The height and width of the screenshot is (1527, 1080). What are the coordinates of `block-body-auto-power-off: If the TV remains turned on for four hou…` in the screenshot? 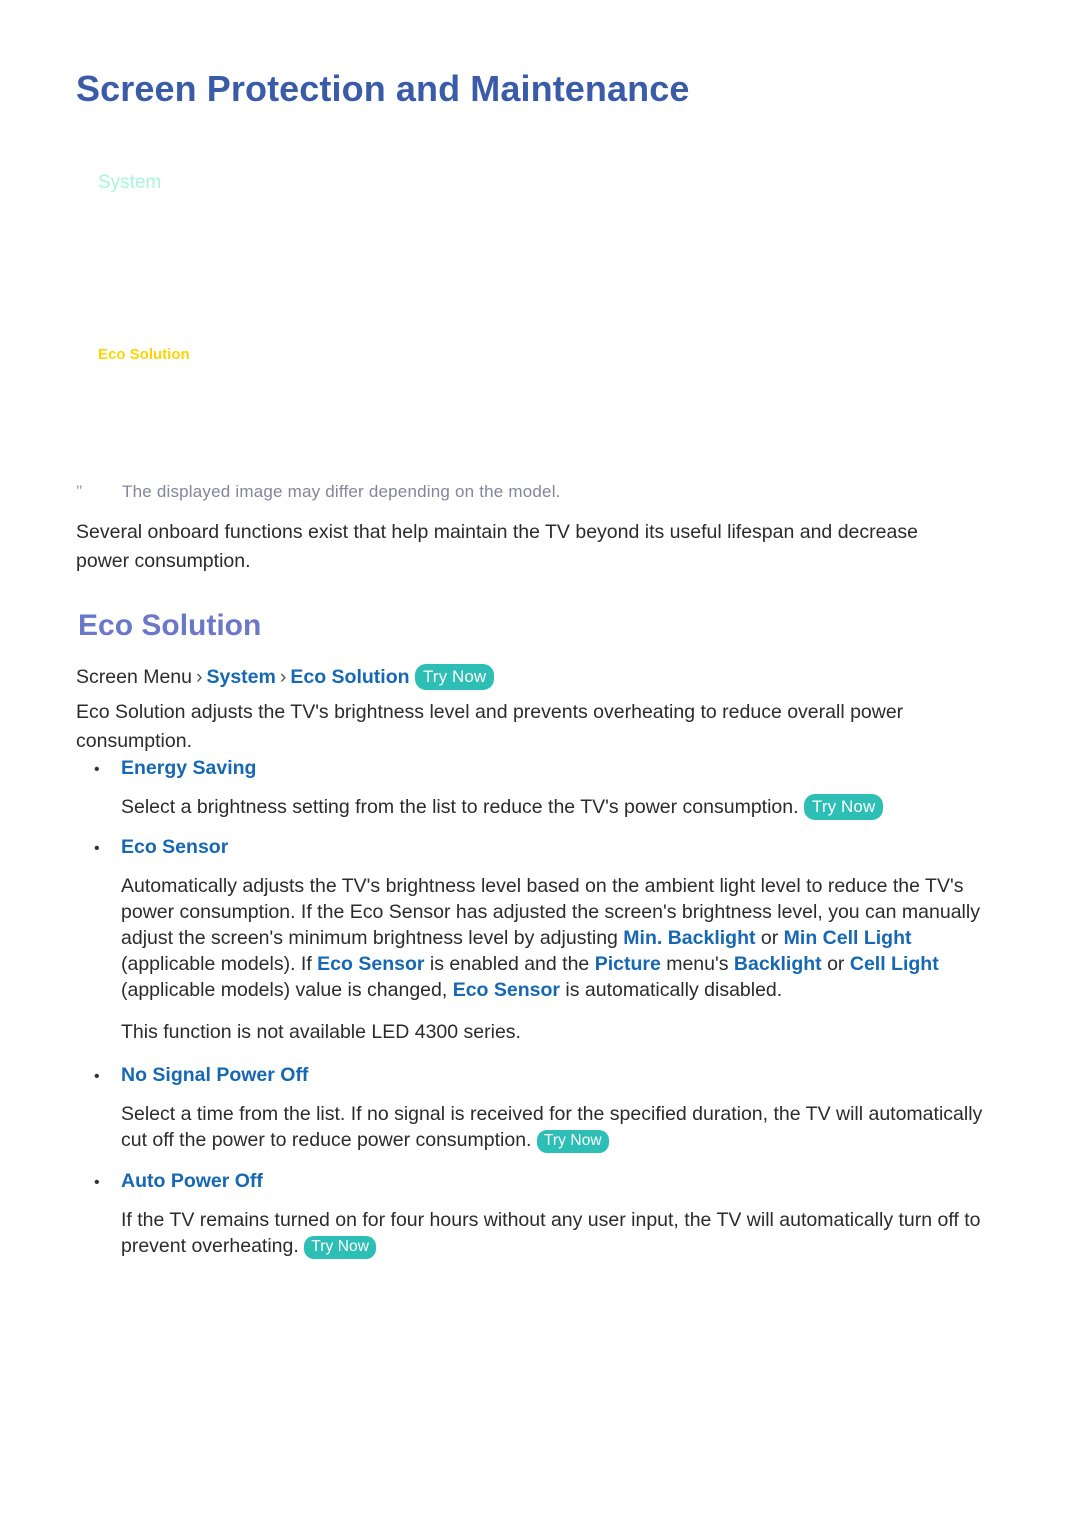 It's located at (563, 1233).